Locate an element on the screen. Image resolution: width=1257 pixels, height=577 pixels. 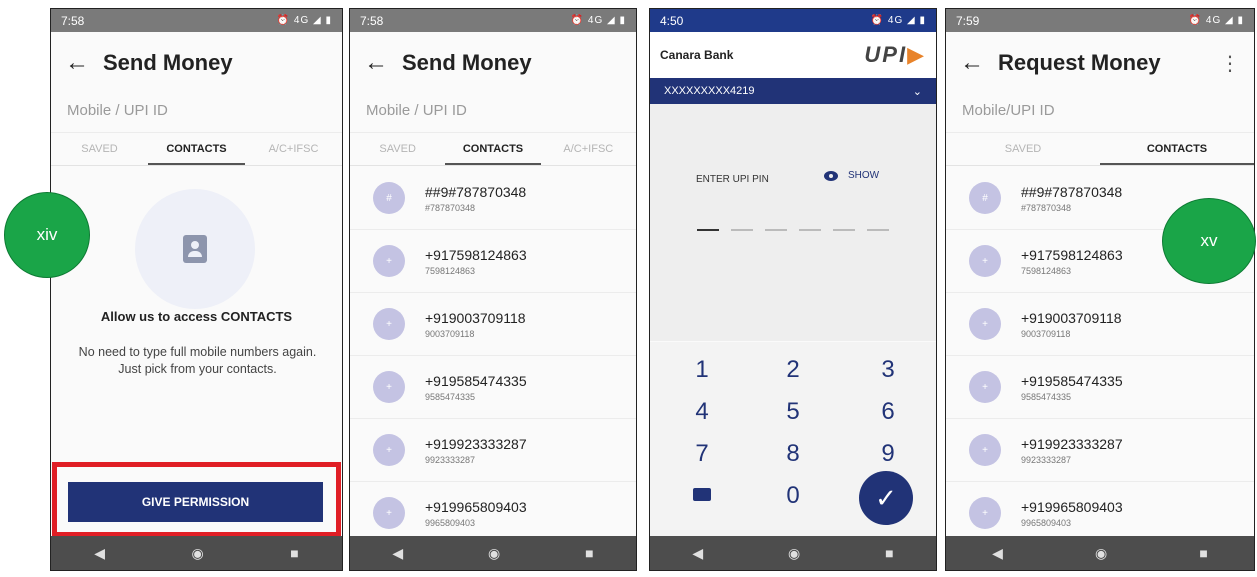
list-item: + +917598124863 7598124863 is located at coordinates (493, 261).